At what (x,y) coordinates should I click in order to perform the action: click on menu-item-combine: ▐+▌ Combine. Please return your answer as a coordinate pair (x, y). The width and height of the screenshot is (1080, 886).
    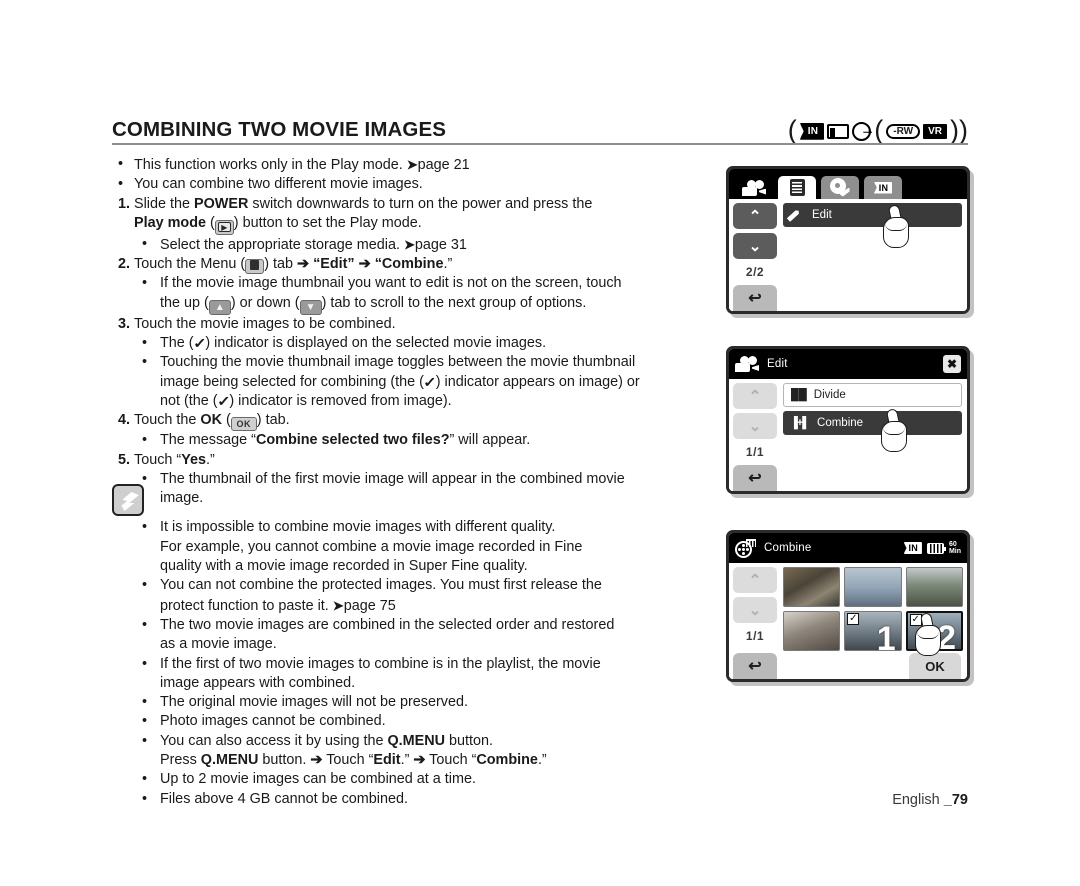
    Looking at the image, I should click on (872, 423).